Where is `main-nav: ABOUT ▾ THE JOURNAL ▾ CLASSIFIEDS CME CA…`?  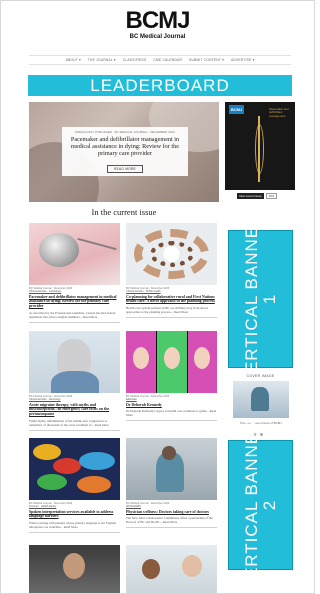
main-nav: ABOUT ▾ THE JOURNAL ▾ CLASSIFIEDS CME CA… is located at coordinates (160, 60).